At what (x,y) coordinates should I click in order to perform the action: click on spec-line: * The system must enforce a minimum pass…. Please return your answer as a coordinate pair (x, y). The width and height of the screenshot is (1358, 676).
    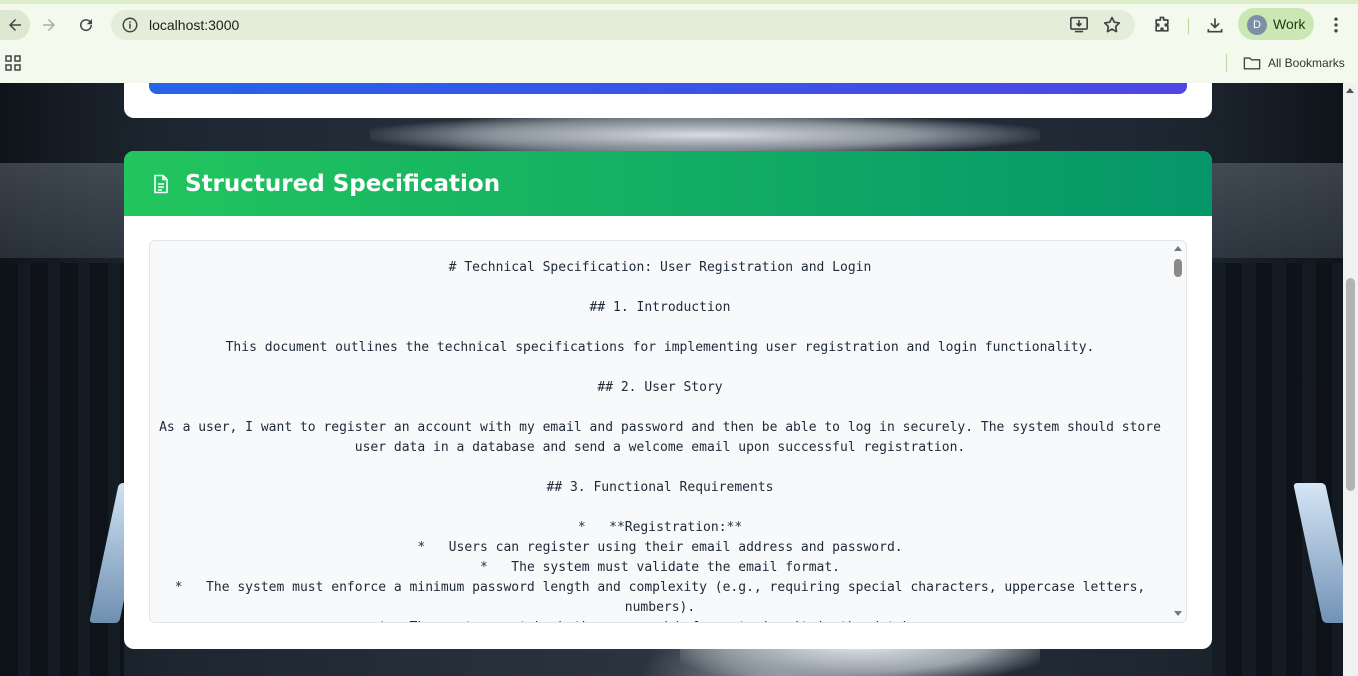
    Looking at the image, I should click on (664, 597).